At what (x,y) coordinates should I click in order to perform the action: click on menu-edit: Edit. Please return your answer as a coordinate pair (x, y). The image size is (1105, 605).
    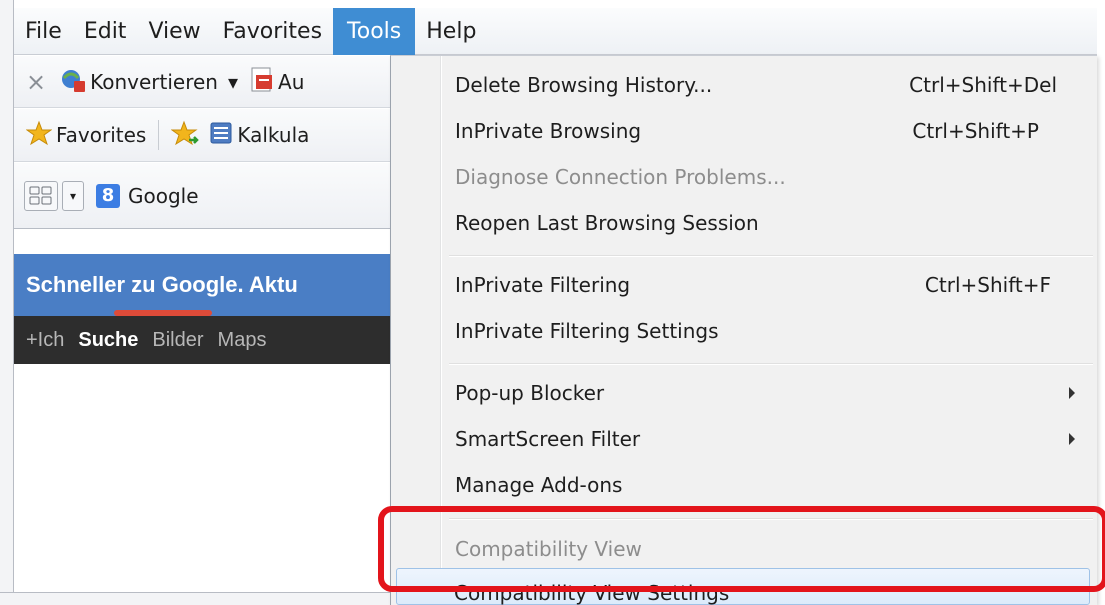
    Looking at the image, I should click on (105, 31).